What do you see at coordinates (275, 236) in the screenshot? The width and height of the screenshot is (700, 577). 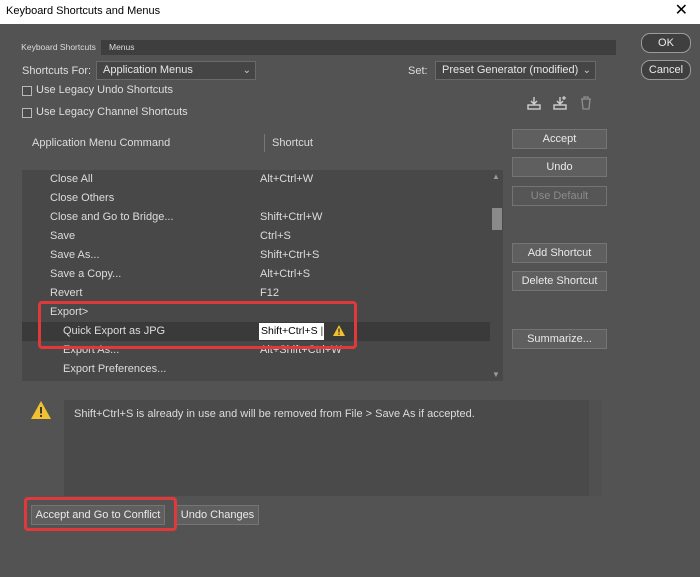 I see `row-shortcut: Ctrl+S` at bounding box center [275, 236].